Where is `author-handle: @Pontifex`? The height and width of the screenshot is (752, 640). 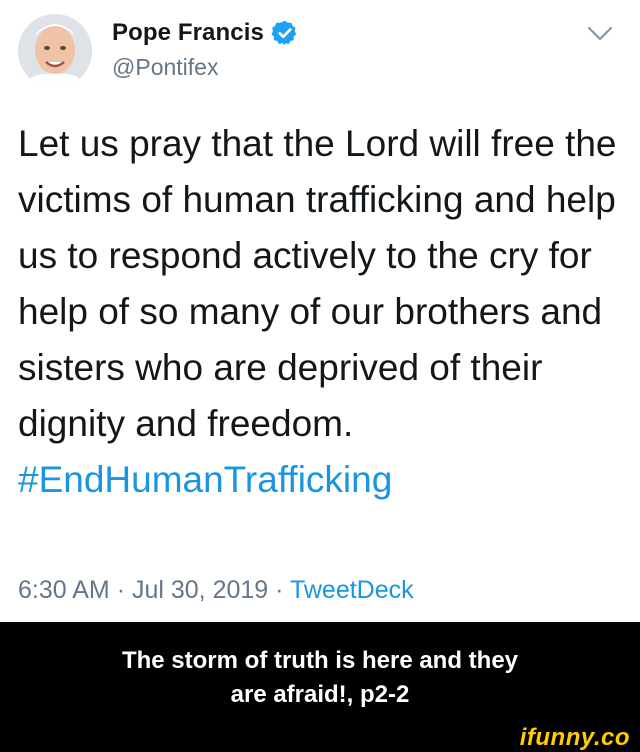 author-handle: @Pontifex is located at coordinates (165, 67).